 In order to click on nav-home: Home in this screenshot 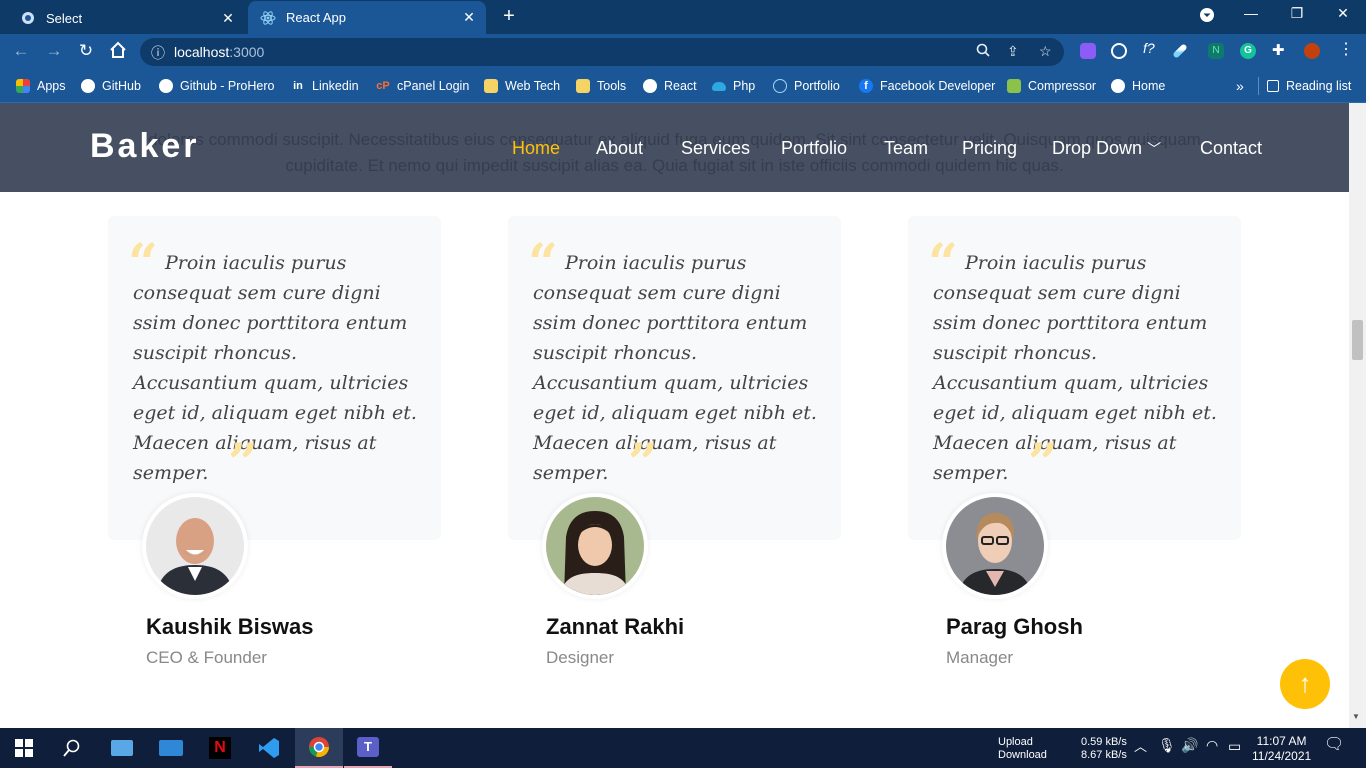, I will do `click(536, 148)`.